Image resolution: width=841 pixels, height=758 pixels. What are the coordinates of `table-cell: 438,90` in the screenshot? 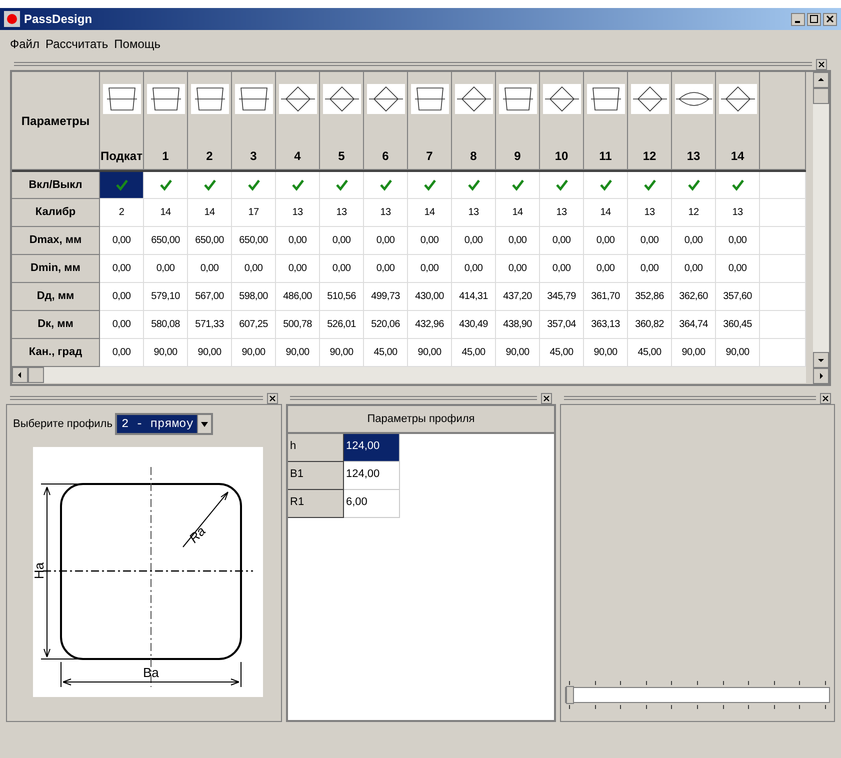 It's located at (518, 325).